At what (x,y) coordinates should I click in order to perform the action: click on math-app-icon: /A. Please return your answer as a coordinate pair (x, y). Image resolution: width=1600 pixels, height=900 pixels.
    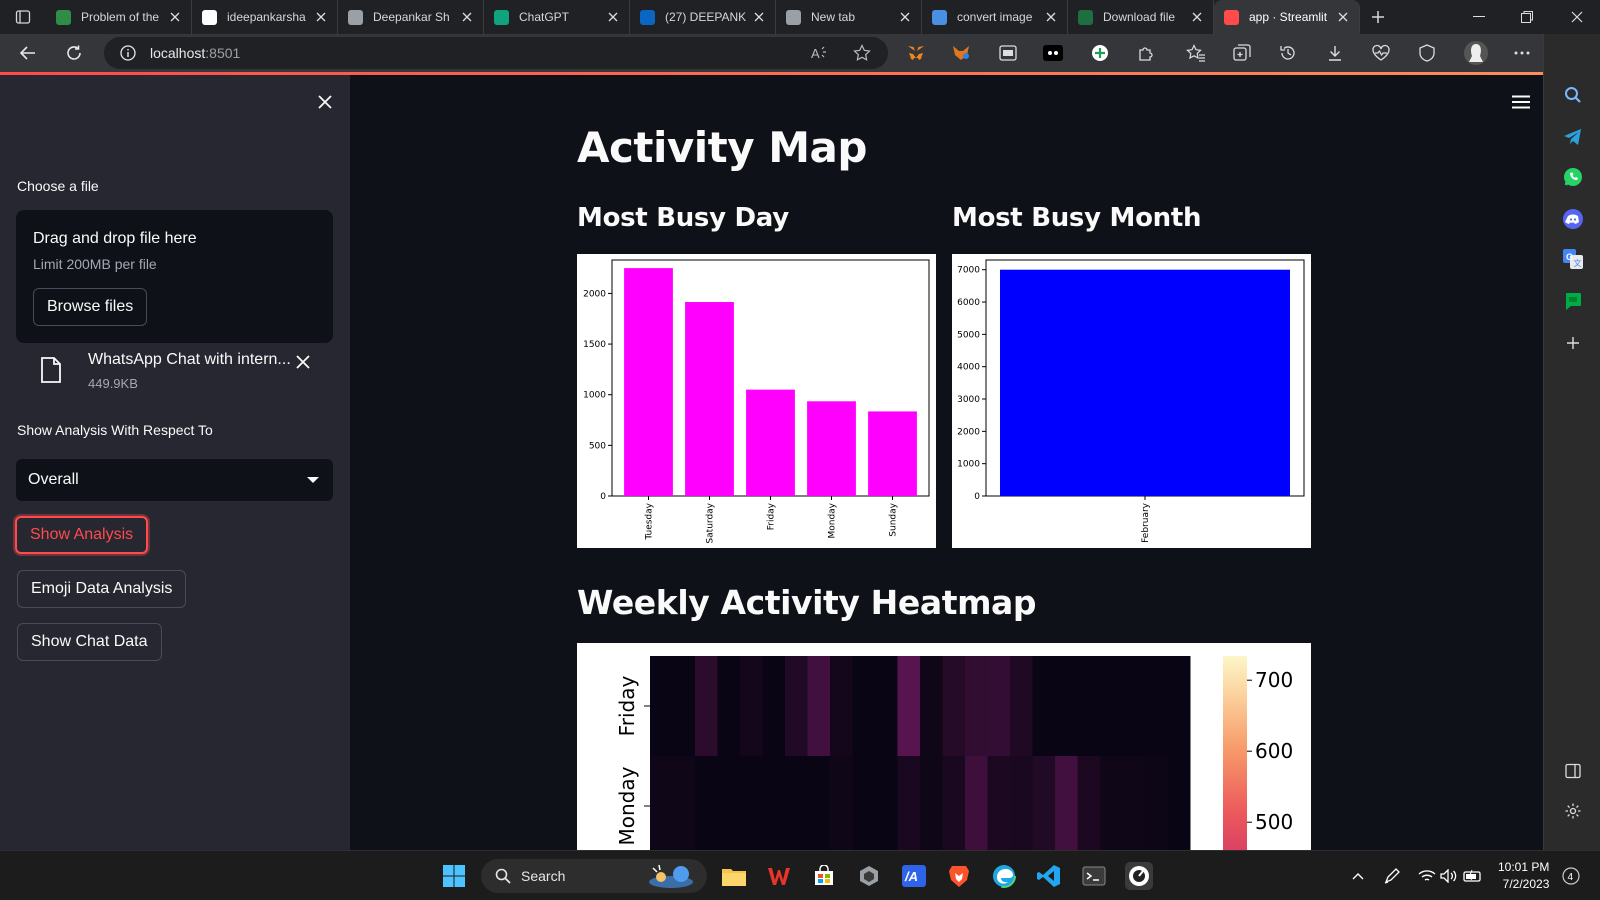
    Looking at the image, I should click on (914, 876).